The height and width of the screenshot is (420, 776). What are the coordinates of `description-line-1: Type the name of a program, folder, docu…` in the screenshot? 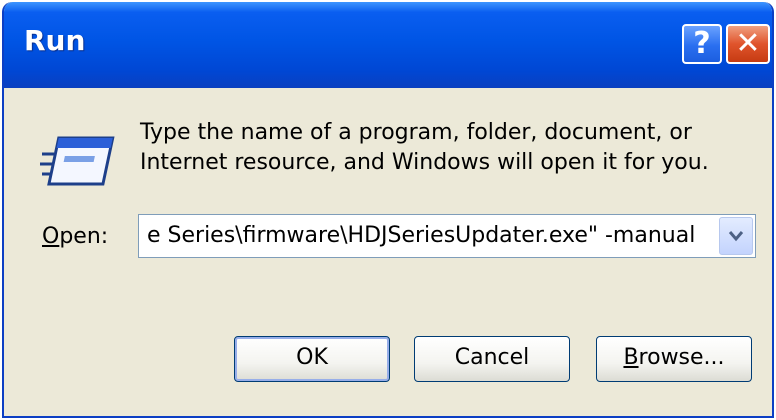 It's located at (416, 132).